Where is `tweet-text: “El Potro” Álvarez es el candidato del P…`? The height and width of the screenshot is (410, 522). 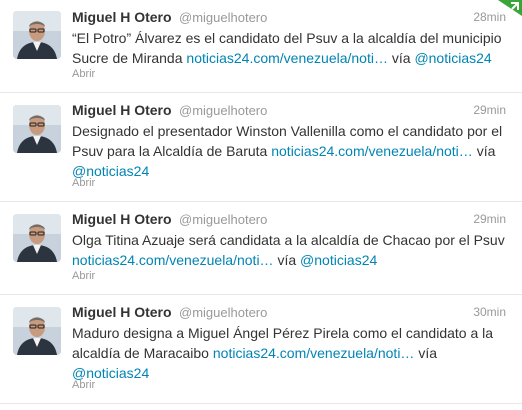 tweet-text: “El Potro” Álvarez es el candidato del P… is located at coordinates (292, 48).